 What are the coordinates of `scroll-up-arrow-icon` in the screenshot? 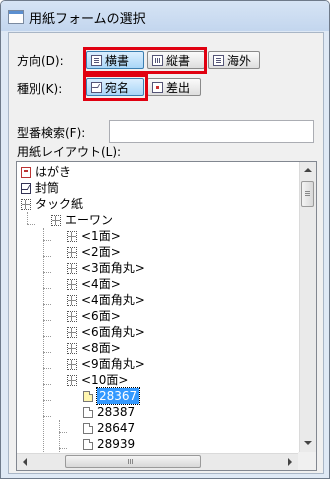 It's located at (308, 170).